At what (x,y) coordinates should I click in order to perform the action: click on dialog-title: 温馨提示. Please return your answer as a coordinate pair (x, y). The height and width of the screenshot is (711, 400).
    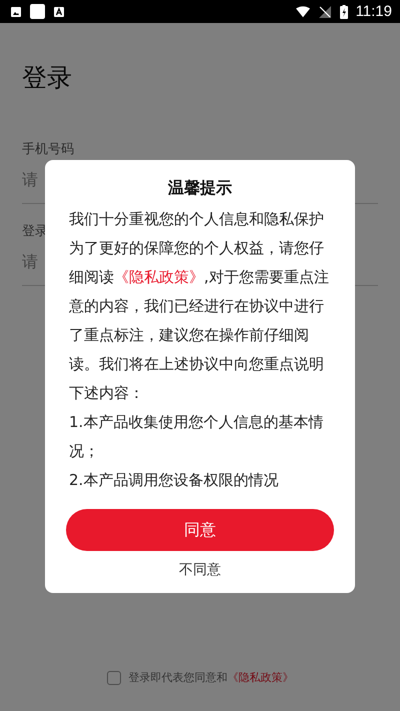
    Looking at the image, I should click on (200, 188).